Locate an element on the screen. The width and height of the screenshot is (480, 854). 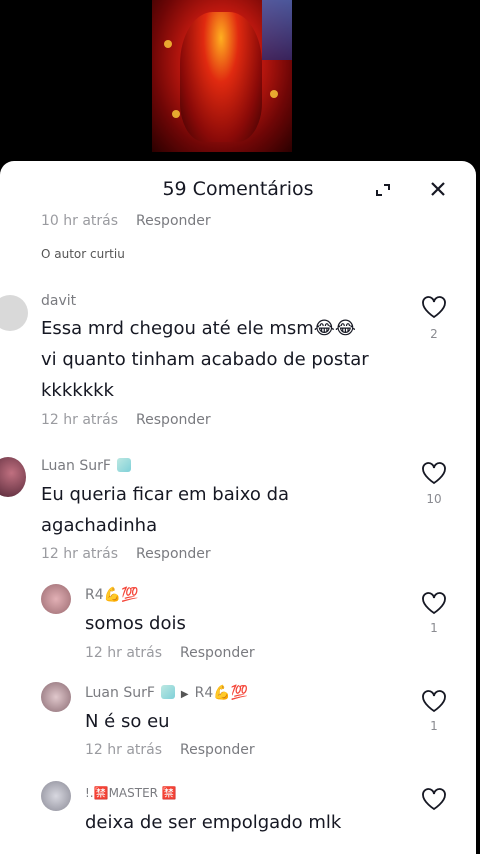
screen-edge is located at coordinates (478, 514).